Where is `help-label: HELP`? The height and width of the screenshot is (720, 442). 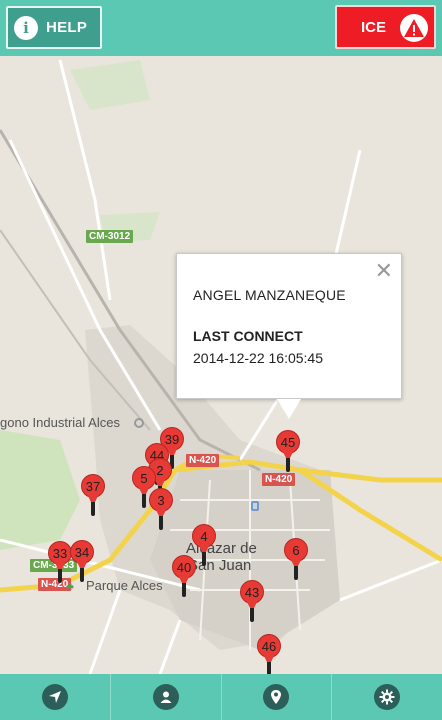
help-label: HELP is located at coordinates (67, 27).